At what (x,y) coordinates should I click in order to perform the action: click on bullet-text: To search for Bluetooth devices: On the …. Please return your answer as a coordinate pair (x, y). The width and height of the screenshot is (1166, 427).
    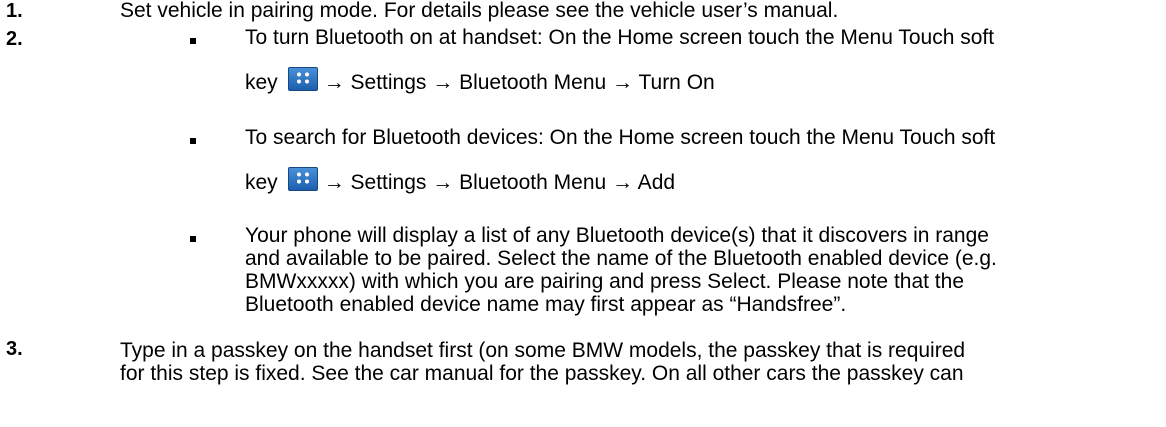
    Looking at the image, I should click on (620, 137).